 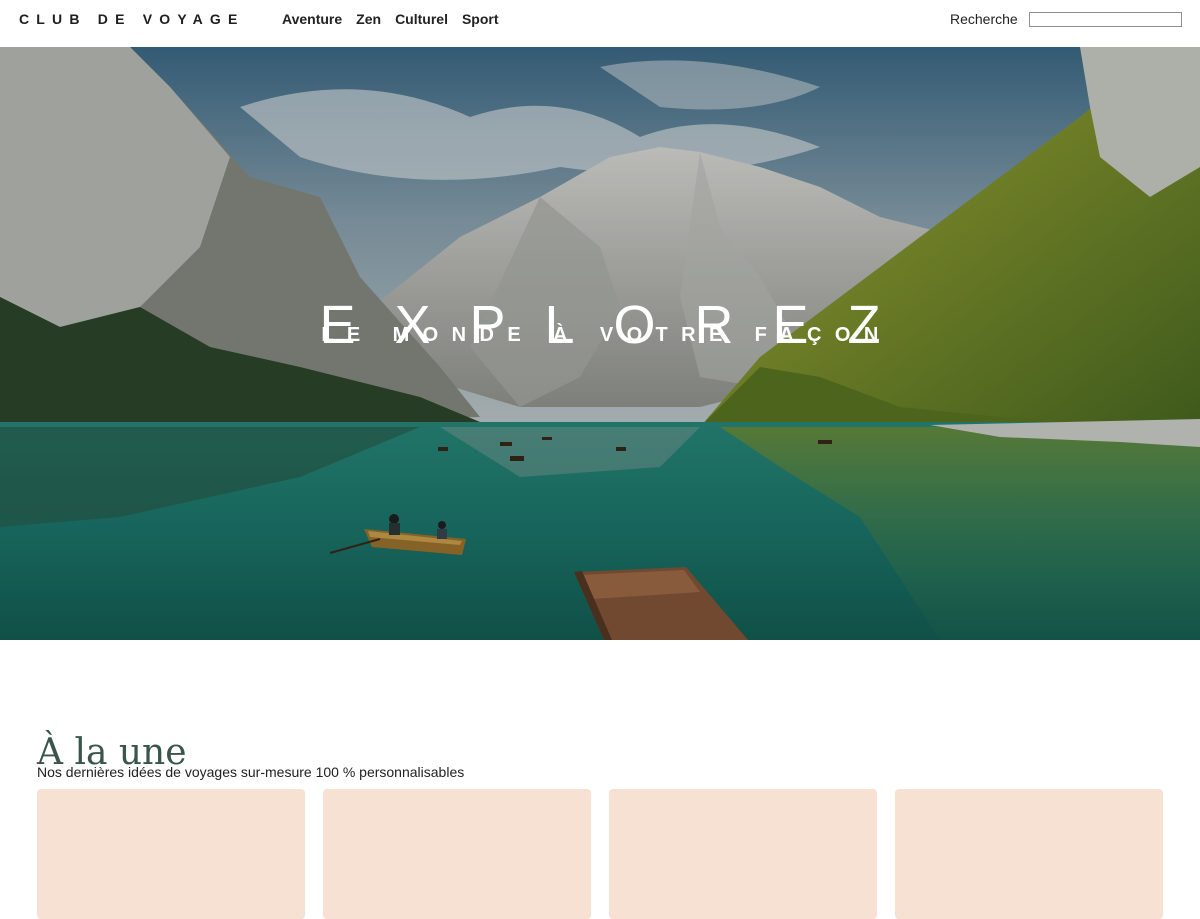 What do you see at coordinates (368, 19) in the screenshot?
I see `nav-link-zen: Zen` at bounding box center [368, 19].